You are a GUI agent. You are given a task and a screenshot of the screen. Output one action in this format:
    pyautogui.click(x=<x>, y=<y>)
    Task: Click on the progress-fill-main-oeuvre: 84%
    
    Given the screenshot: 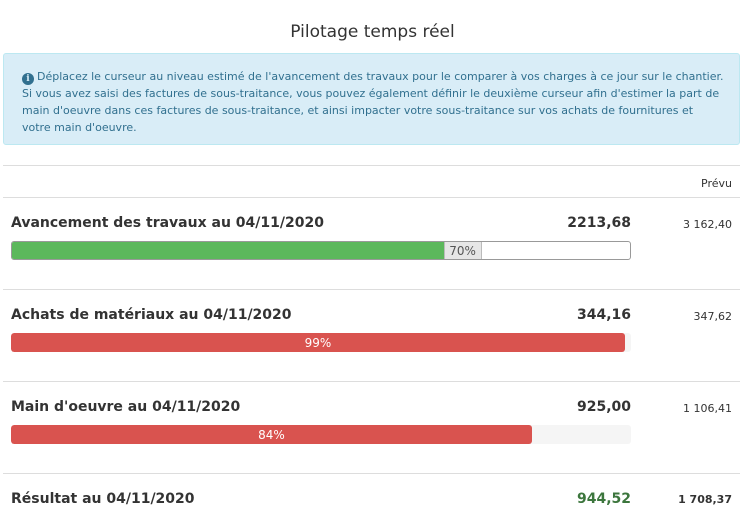 What is the action you would take?
    pyautogui.click(x=271, y=434)
    